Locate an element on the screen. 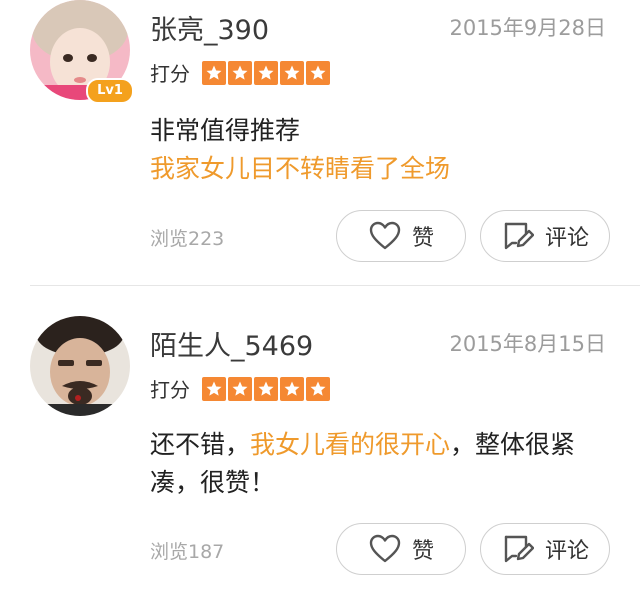 Image resolution: width=640 pixels, height=599 pixels. comment-text: 还不错，我女儿看的很开心，整体很紧凑，很赞！ is located at coordinates (380, 464).